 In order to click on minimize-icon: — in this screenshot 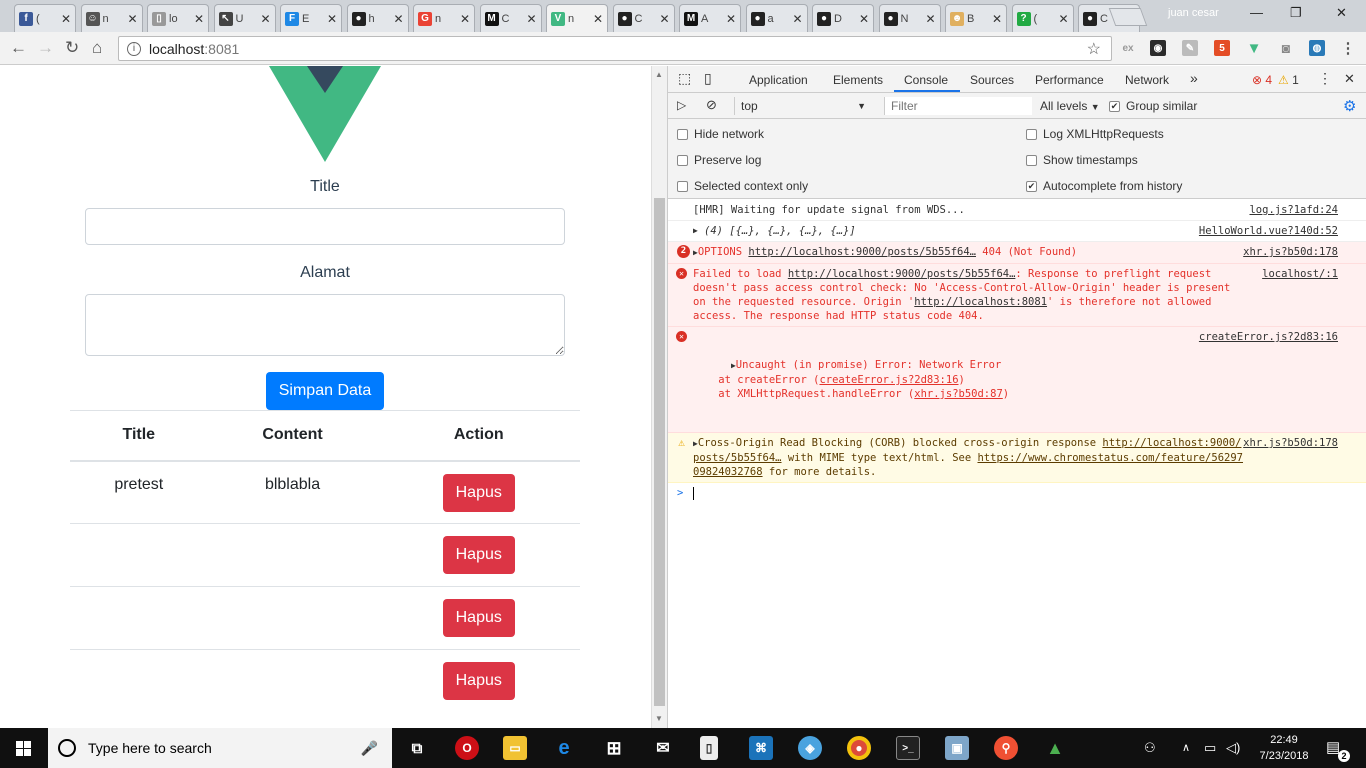, I will do `click(1256, 12)`.